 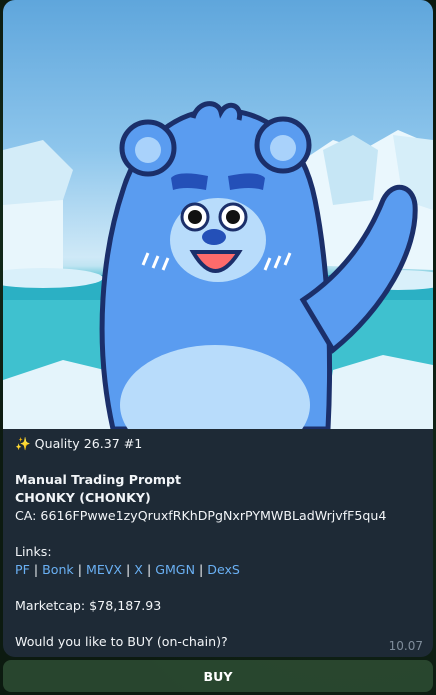 What do you see at coordinates (138, 569) in the screenshot?
I see `link-x: X` at bounding box center [138, 569].